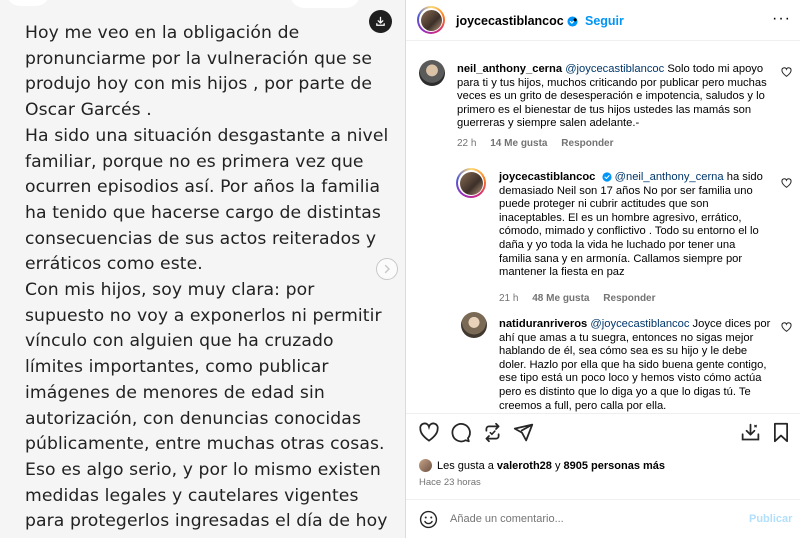 This screenshot has height=538, width=800. Describe the element at coordinates (606, 177) in the screenshot. I see `verified-badge-icon` at that location.